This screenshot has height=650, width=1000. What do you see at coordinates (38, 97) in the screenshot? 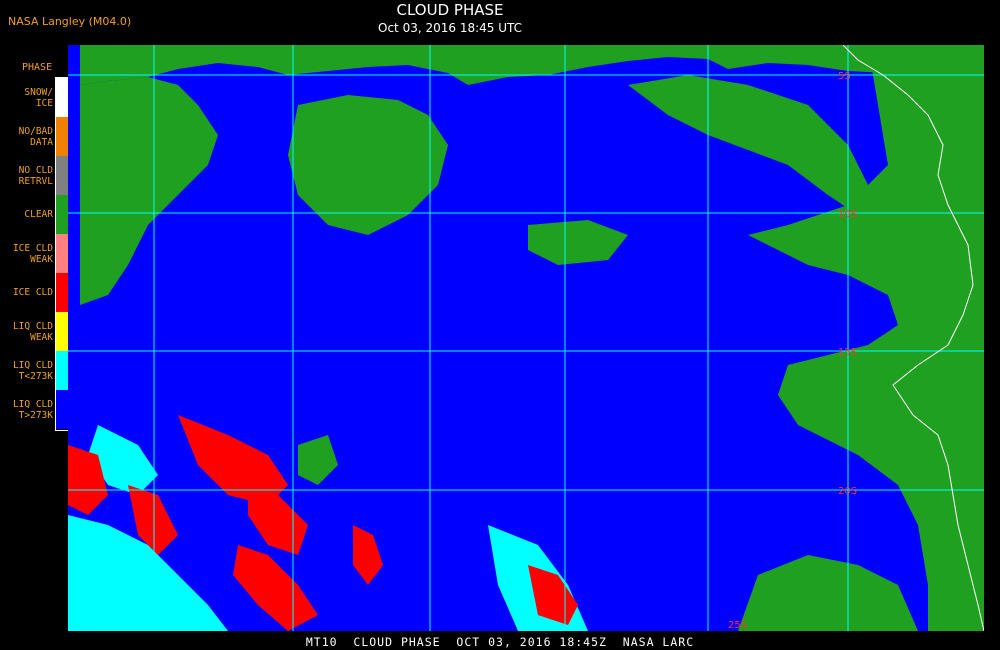
I see `legend-label: SNOW/ ICE` at bounding box center [38, 97].